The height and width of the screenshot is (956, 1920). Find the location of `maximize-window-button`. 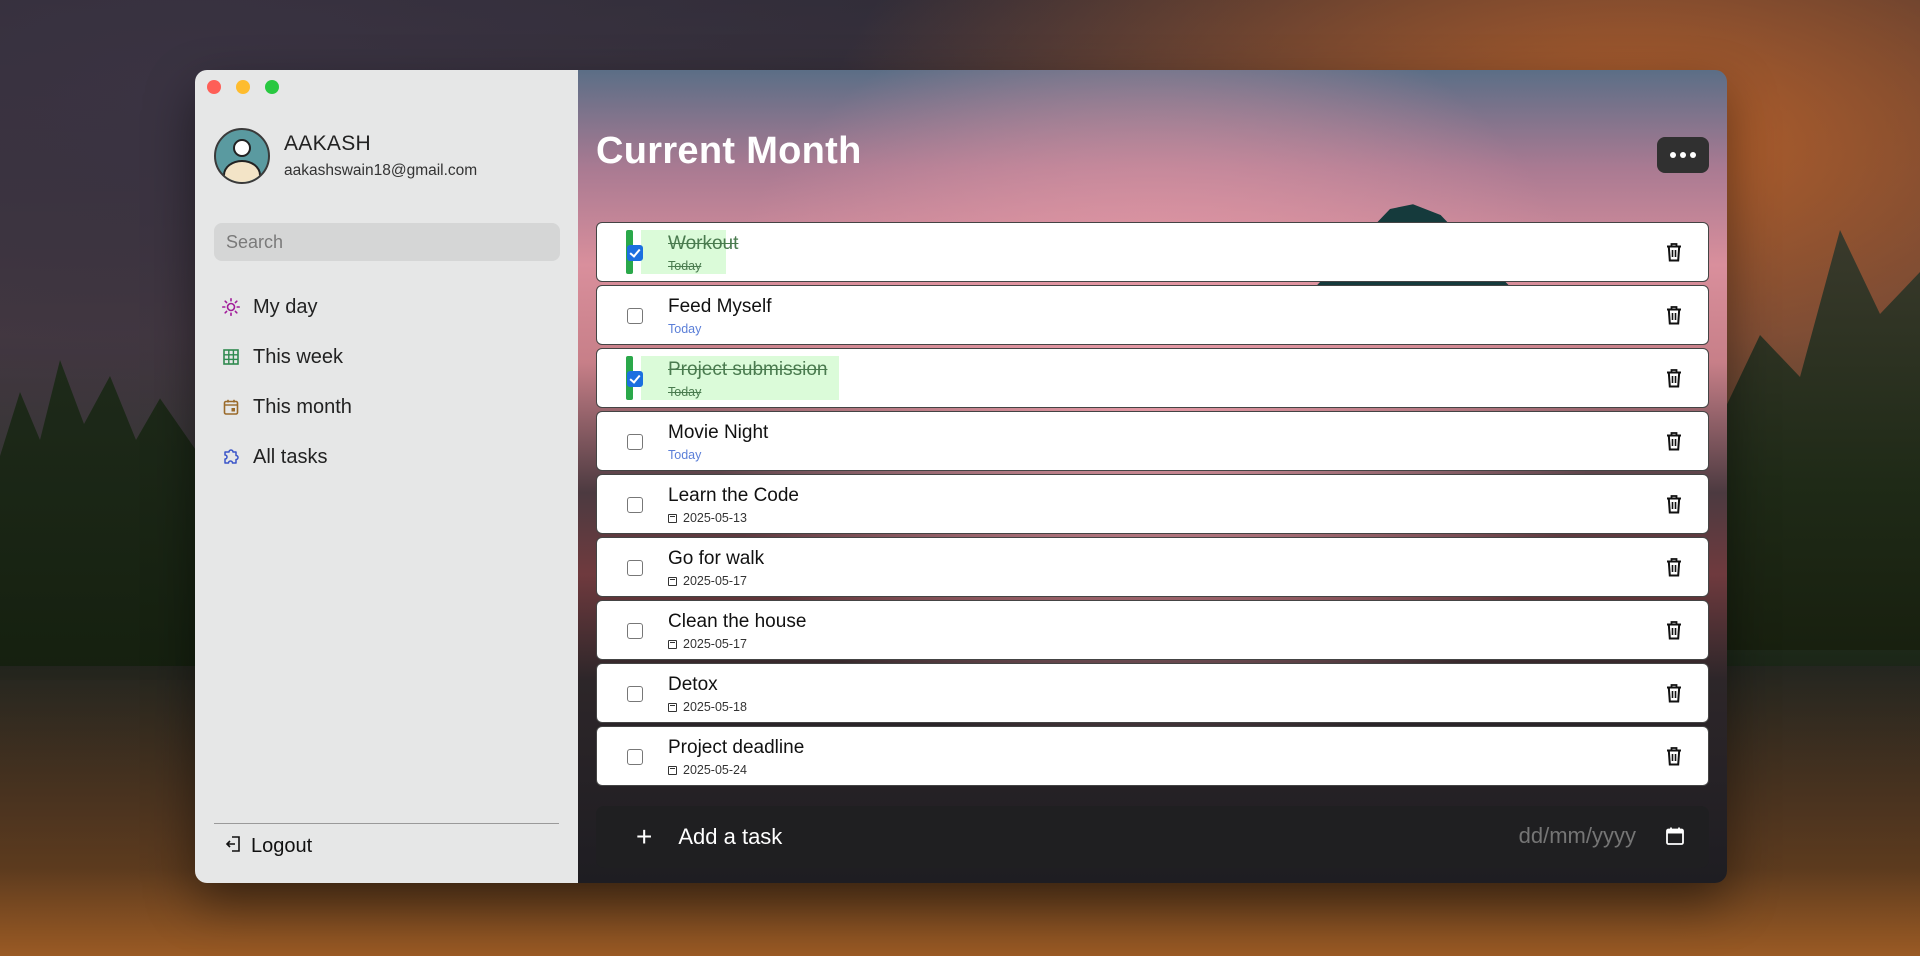

maximize-window-button is located at coordinates (272, 87).